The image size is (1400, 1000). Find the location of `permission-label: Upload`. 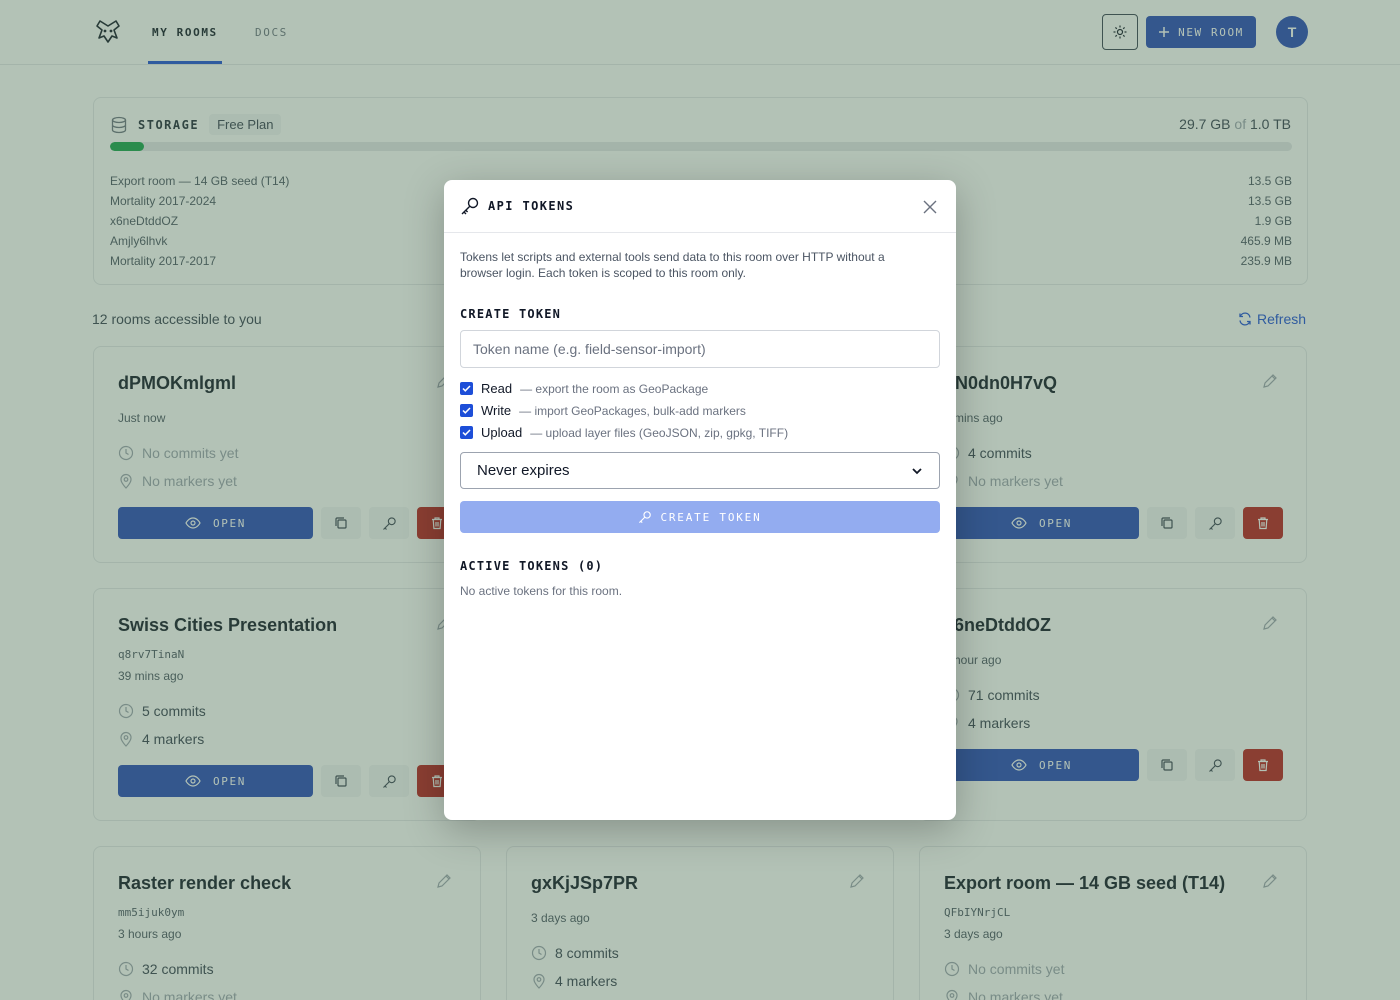

permission-label: Upload is located at coordinates (502, 432).